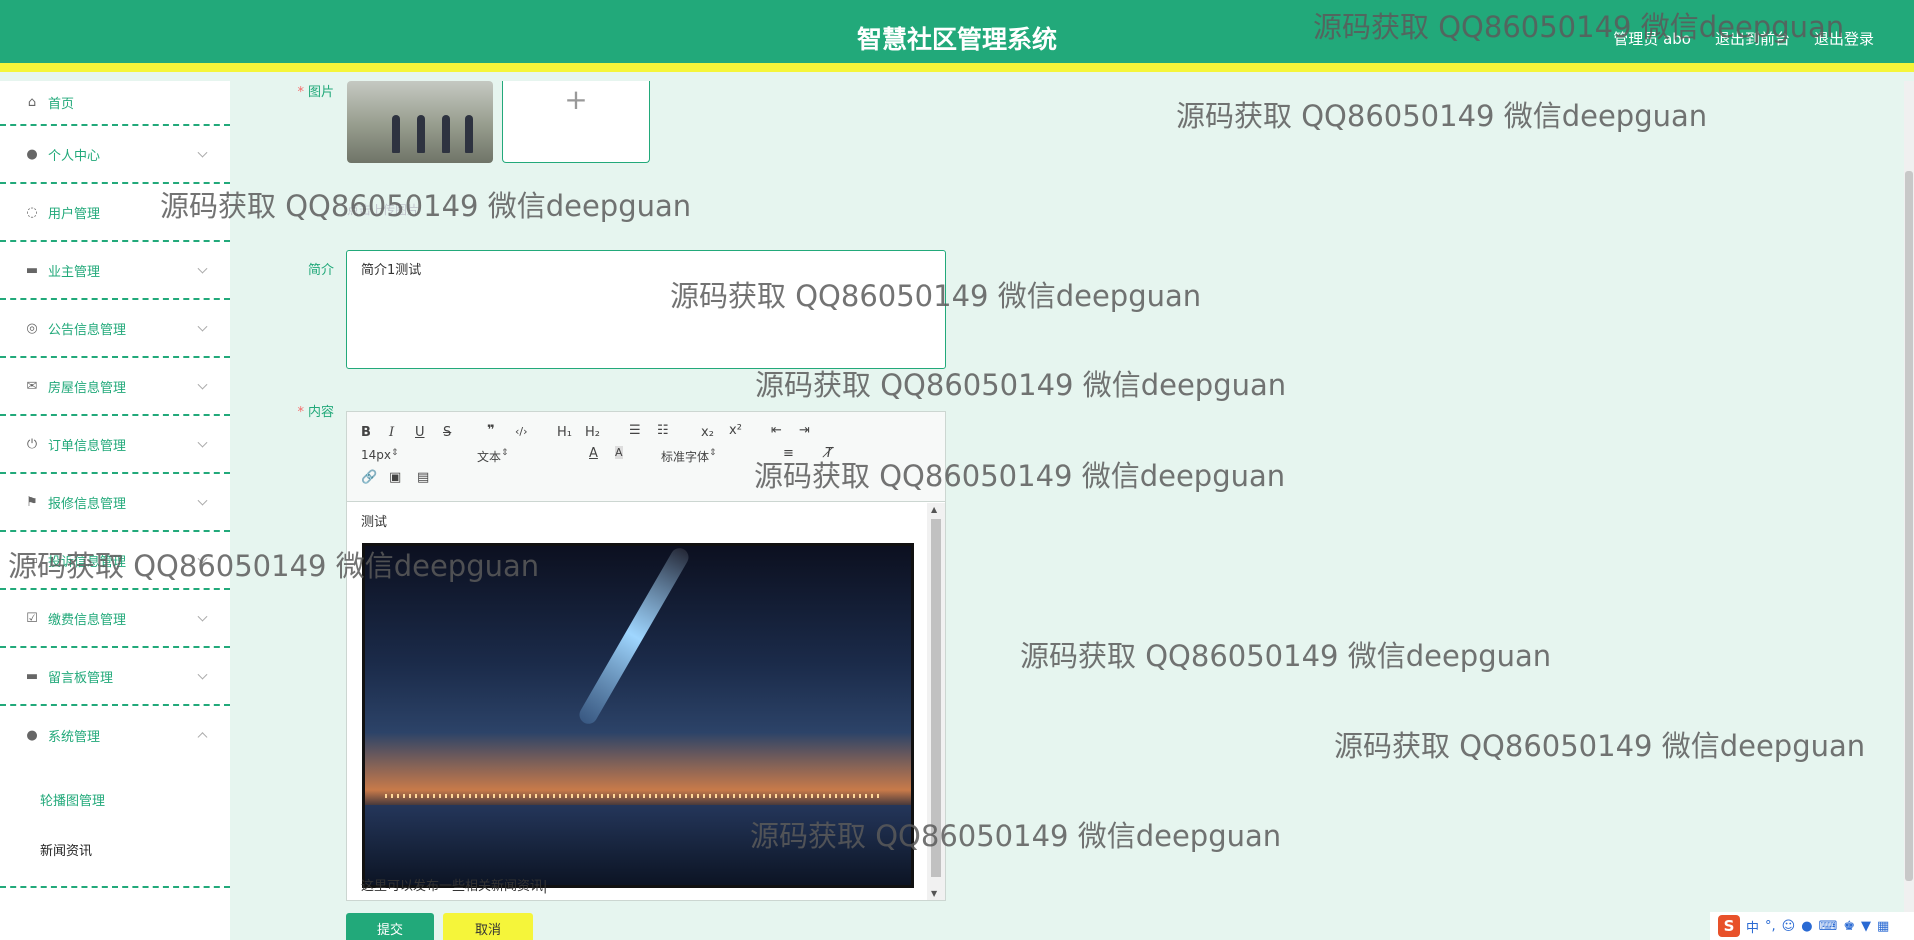 The image size is (1914, 940). Describe the element at coordinates (369, 477) in the screenshot. I see `link-icon: 🔗` at that location.